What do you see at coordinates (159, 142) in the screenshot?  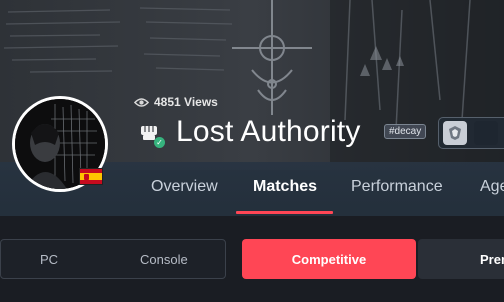 I see `verified-check-icon: ✓` at bounding box center [159, 142].